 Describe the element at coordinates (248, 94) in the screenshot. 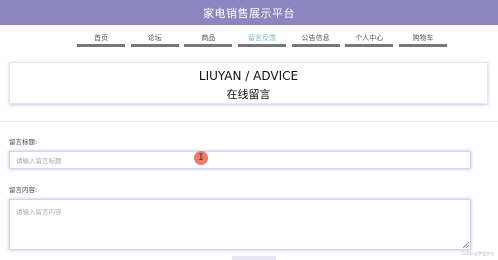

I see `page-title-cn: 在线留言` at that location.